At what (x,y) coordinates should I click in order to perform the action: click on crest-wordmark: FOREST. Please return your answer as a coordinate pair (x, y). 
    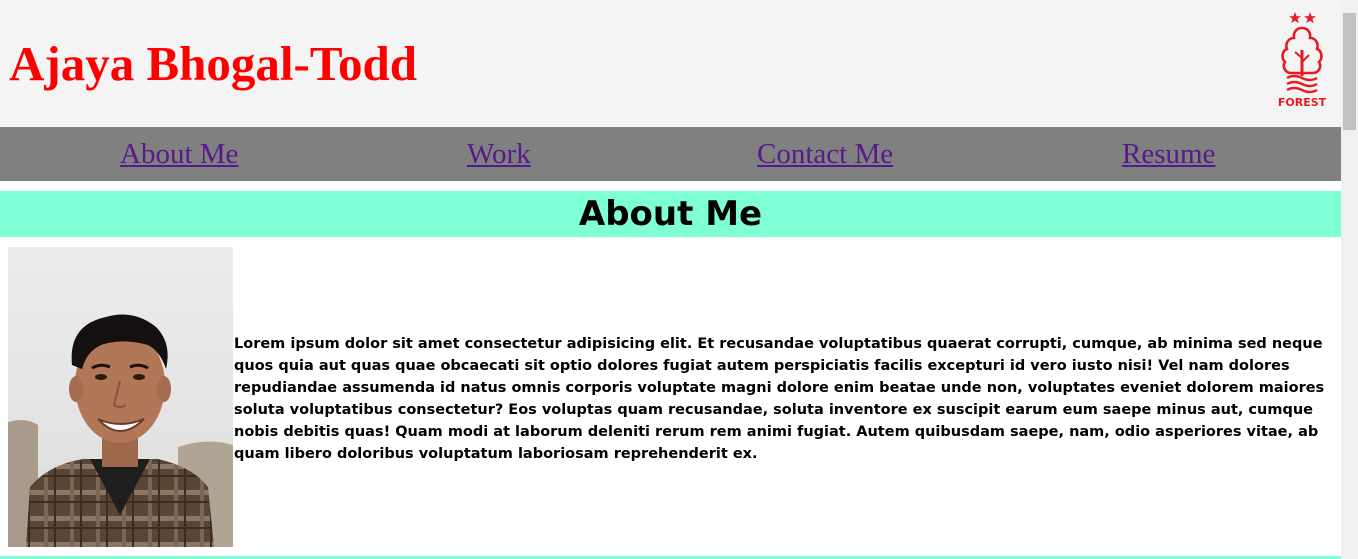
    Looking at the image, I should click on (1302, 102).